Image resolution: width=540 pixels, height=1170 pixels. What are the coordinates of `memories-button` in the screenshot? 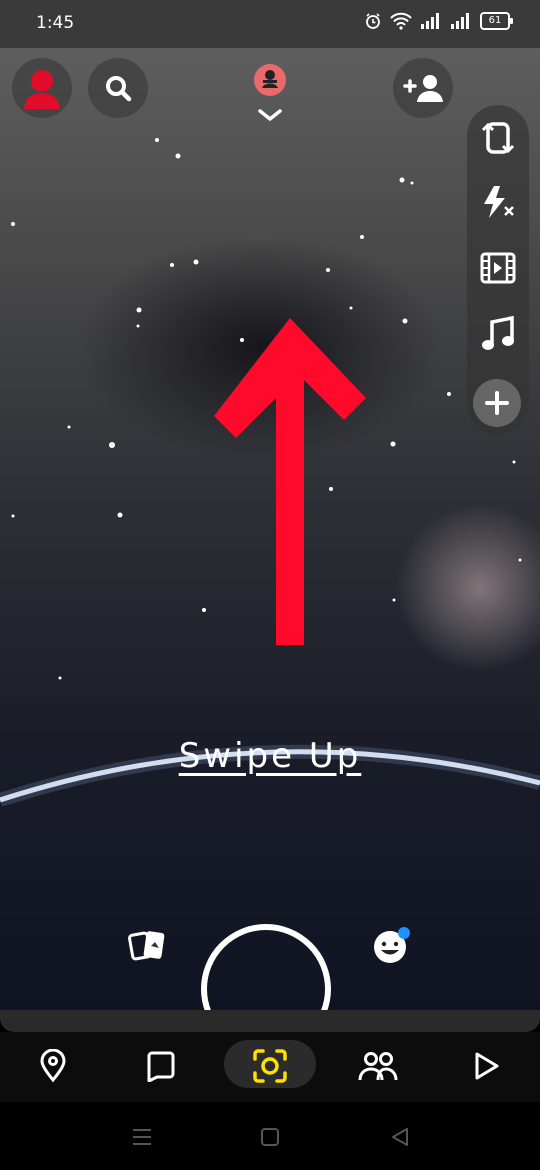 It's located at (147, 946).